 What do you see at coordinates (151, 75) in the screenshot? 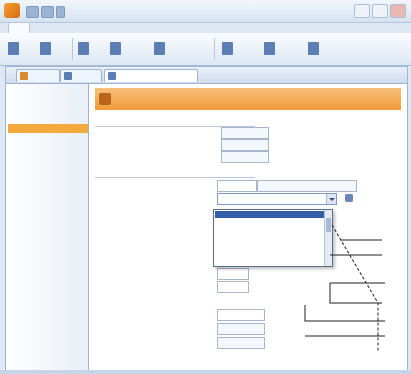
I see `tab-document` at bounding box center [151, 75].